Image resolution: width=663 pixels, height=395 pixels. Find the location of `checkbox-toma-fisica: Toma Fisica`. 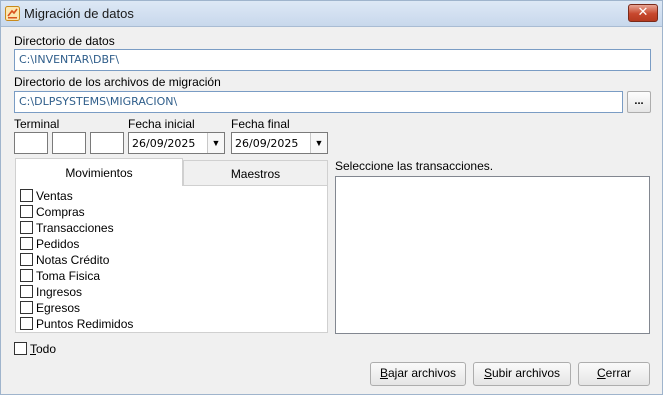

checkbox-toma-fisica: Toma Fisica is located at coordinates (60, 276).